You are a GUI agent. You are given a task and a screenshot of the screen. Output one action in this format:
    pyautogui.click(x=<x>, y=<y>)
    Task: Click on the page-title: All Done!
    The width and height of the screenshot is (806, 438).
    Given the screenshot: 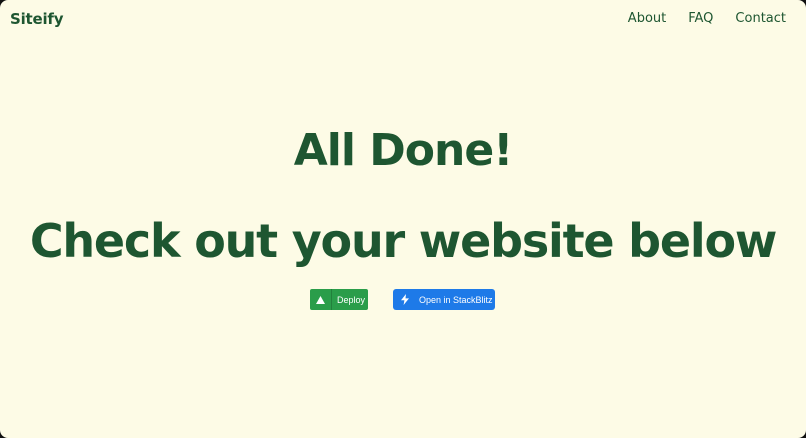 What is the action you would take?
    pyautogui.click(x=403, y=150)
    